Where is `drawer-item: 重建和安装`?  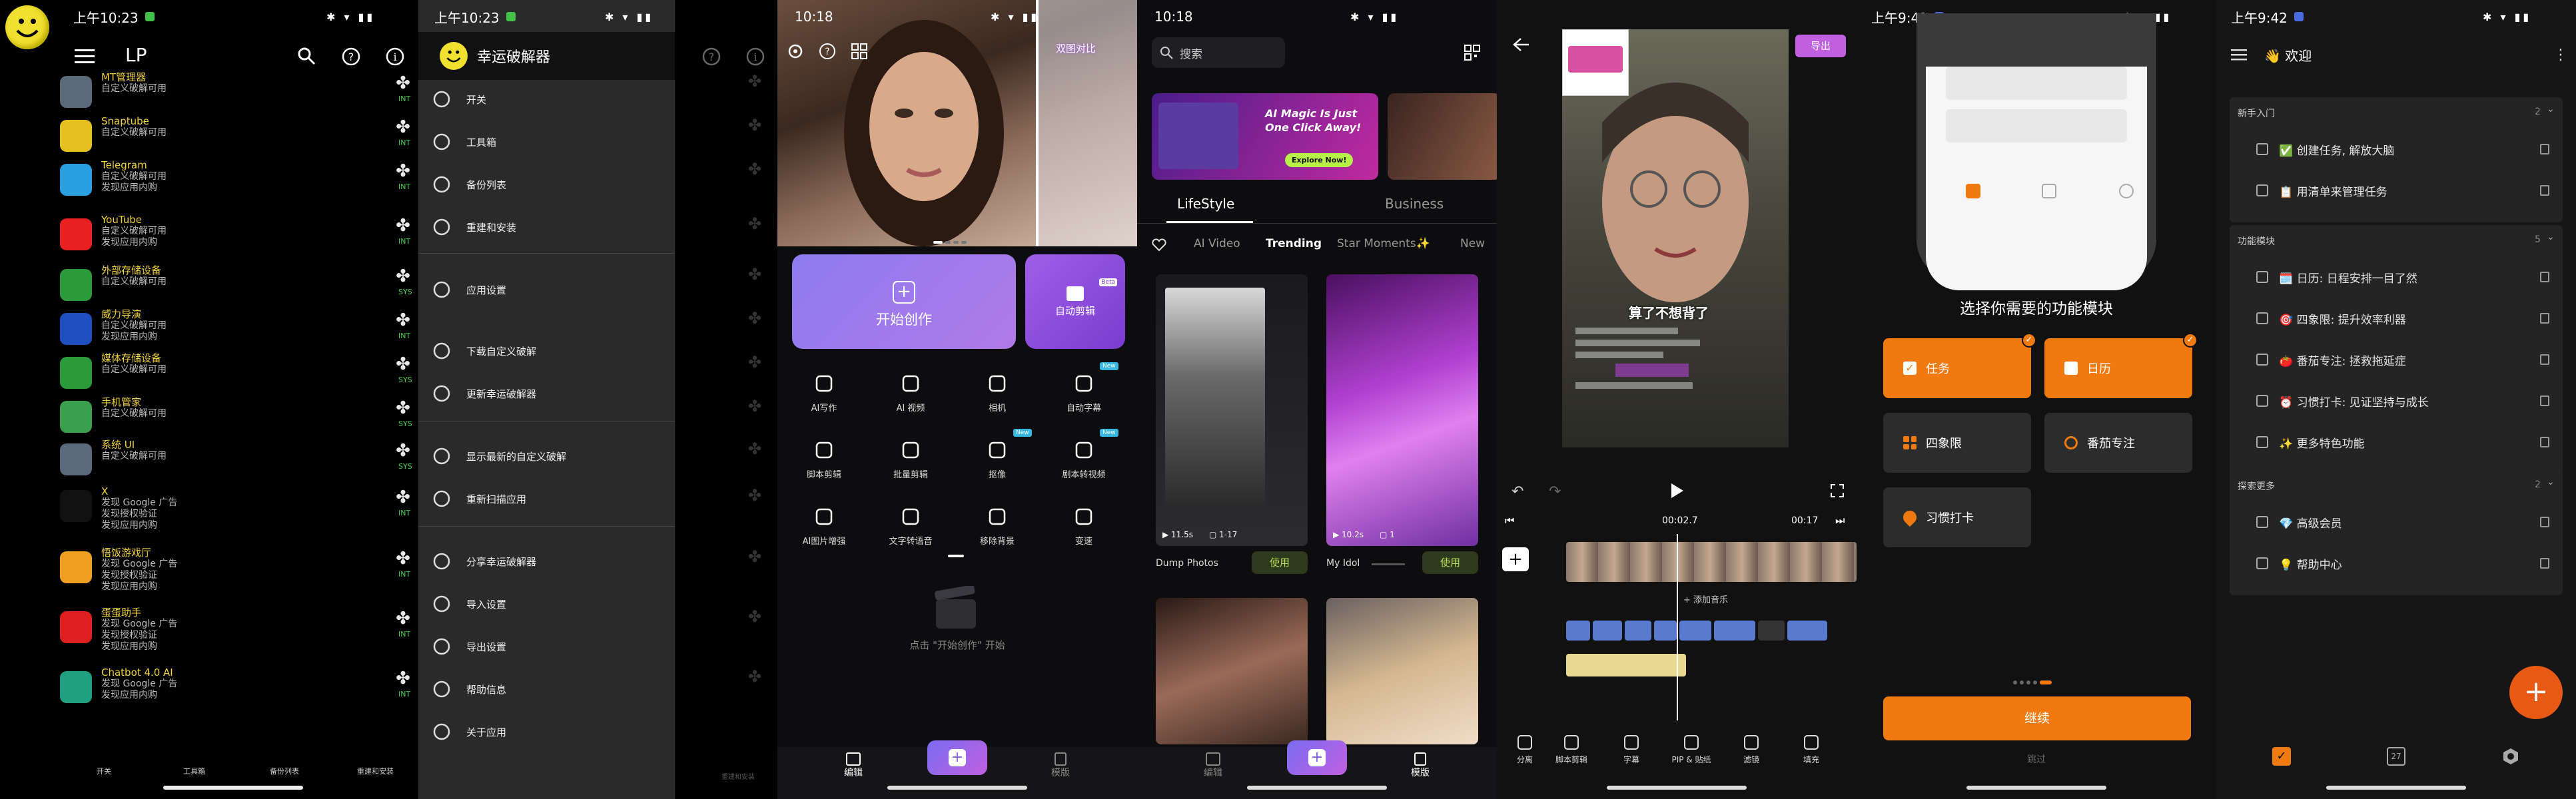 drawer-item: 重建和安装 is located at coordinates (546, 227).